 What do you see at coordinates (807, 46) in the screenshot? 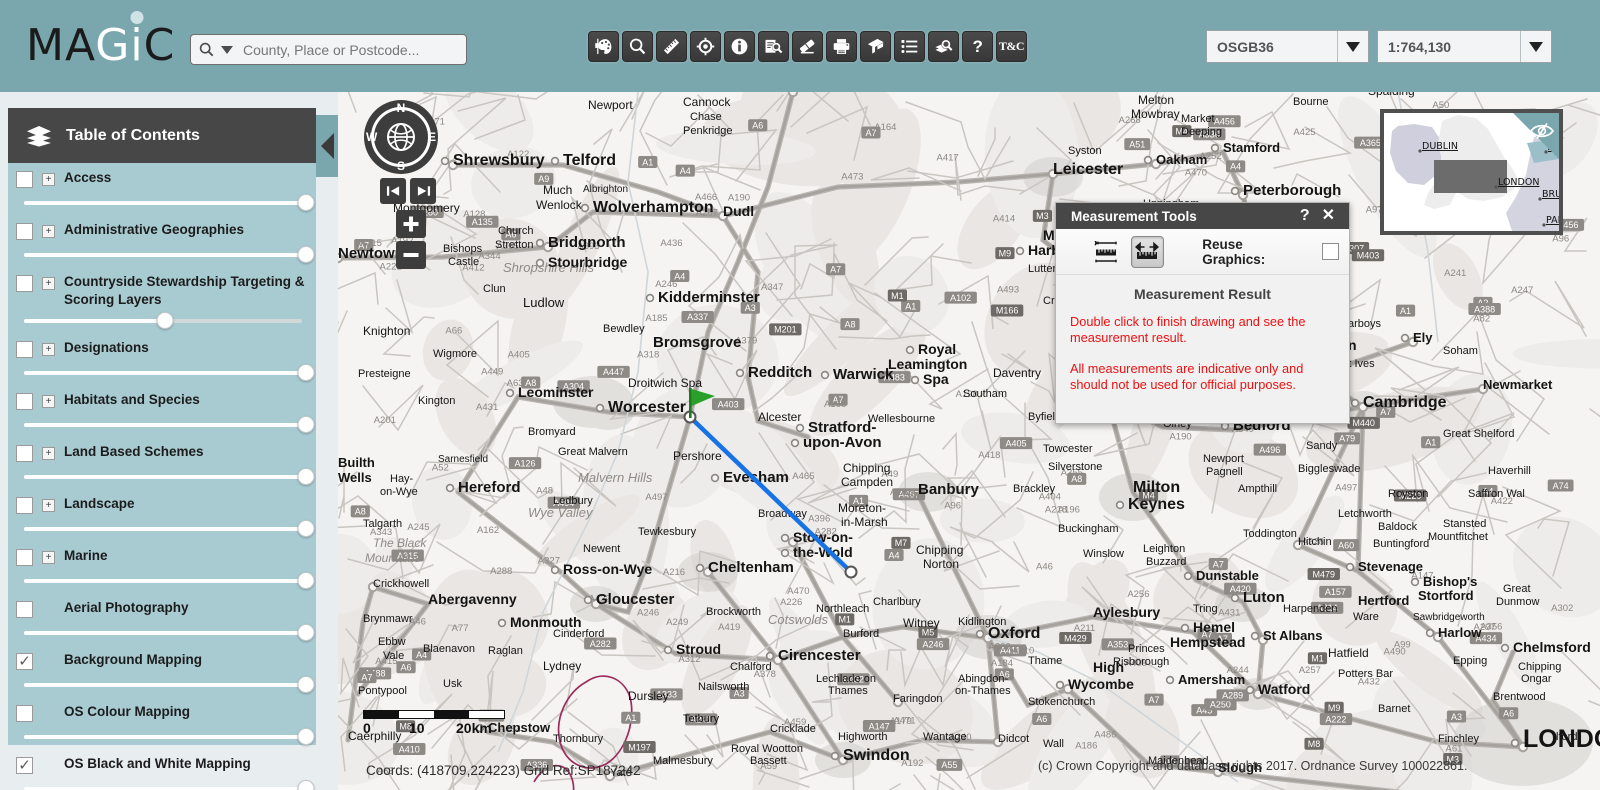
I see `erase-graphics-button` at bounding box center [807, 46].